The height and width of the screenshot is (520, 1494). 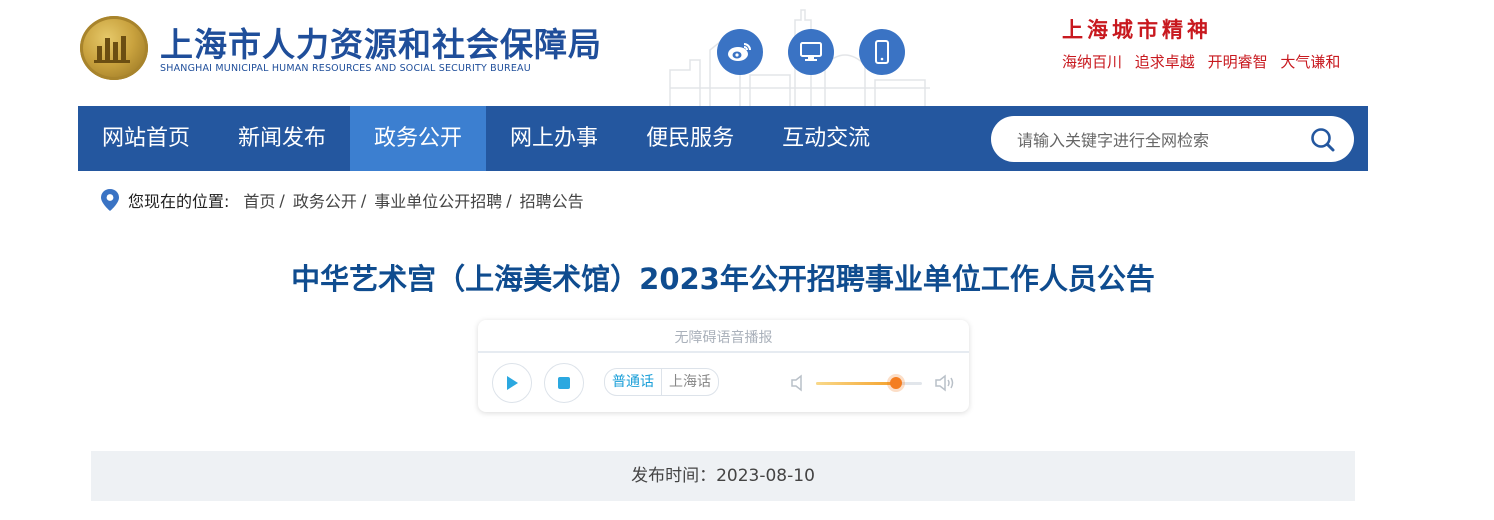 What do you see at coordinates (895, 383) in the screenshot?
I see `volume-knob` at bounding box center [895, 383].